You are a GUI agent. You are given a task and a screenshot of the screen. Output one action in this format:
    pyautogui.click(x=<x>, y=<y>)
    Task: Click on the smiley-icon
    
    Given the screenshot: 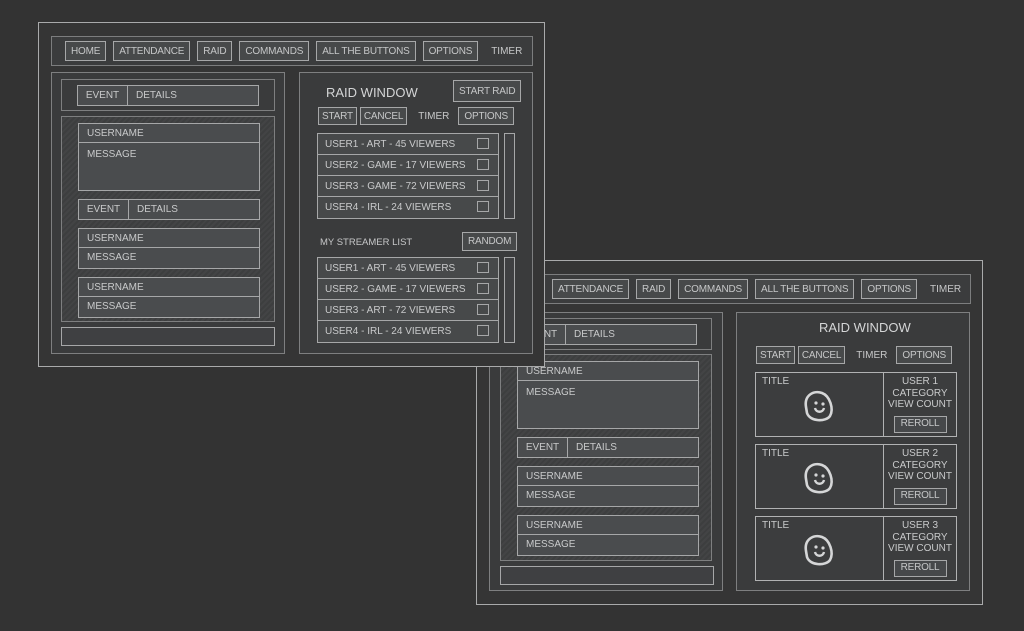 What is the action you would take?
    pyautogui.click(x=818, y=550)
    